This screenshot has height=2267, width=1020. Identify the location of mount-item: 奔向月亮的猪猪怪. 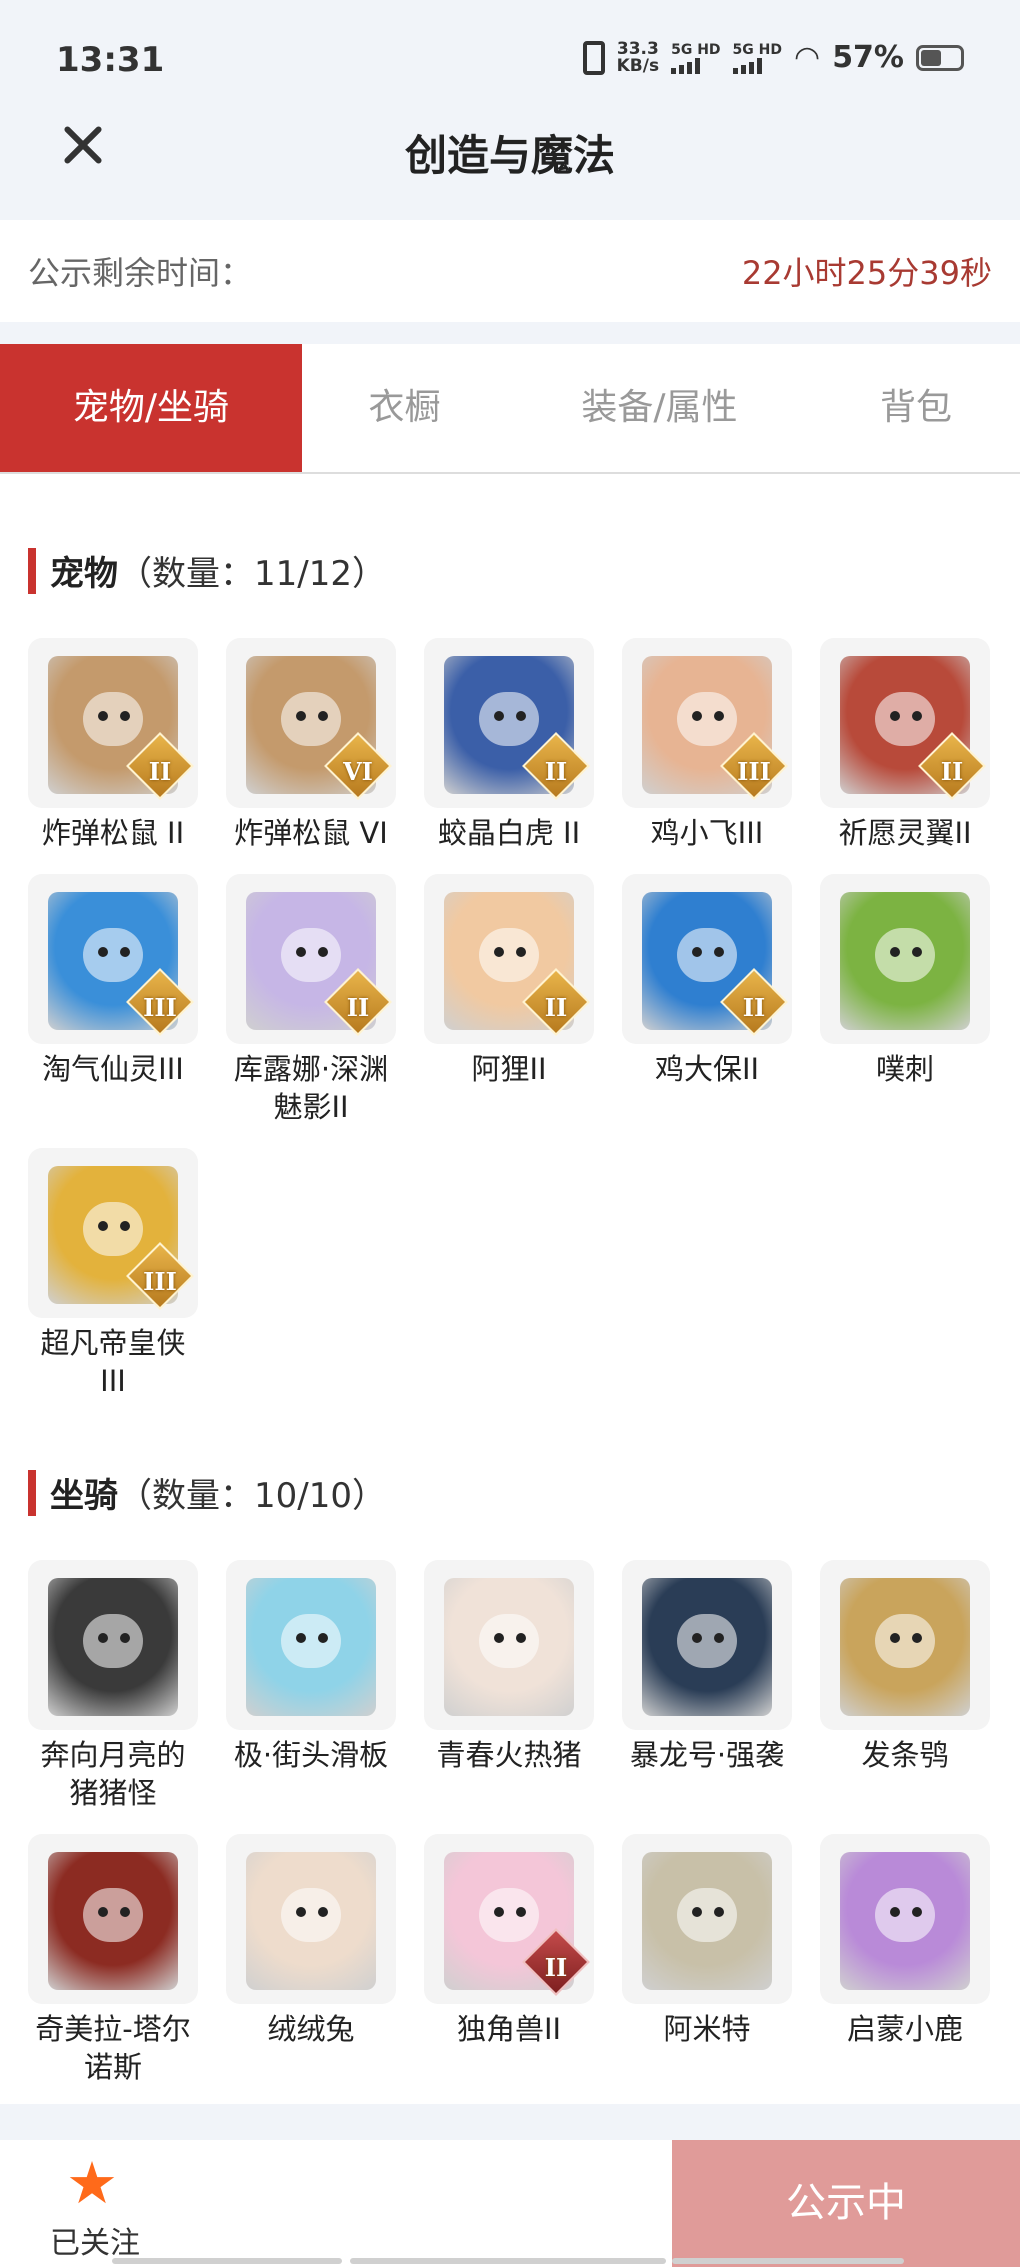
(113, 1686).